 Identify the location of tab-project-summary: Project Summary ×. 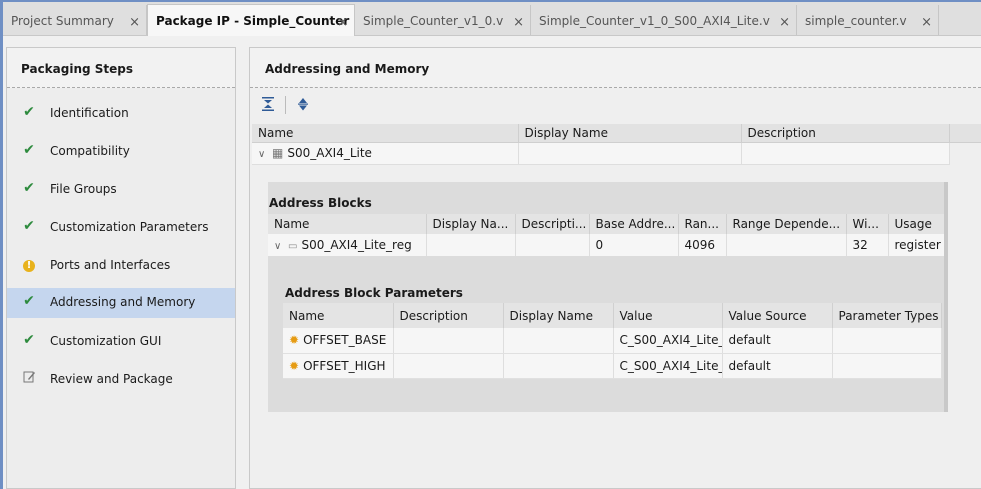
(75, 20).